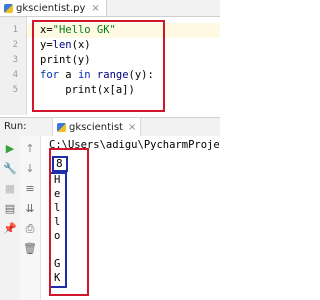 The width and height of the screenshot is (320, 300). What do you see at coordinates (30, 209) in the screenshot?
I see `scroll-end-icon: ⇊` at bounding box center [30, 209].